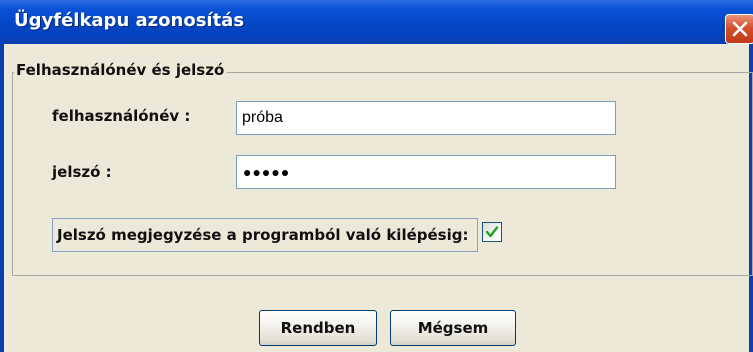 The width and height of the screenshot is (753, 352). I want to click on password-label: jelszó :, so click(82, 172).